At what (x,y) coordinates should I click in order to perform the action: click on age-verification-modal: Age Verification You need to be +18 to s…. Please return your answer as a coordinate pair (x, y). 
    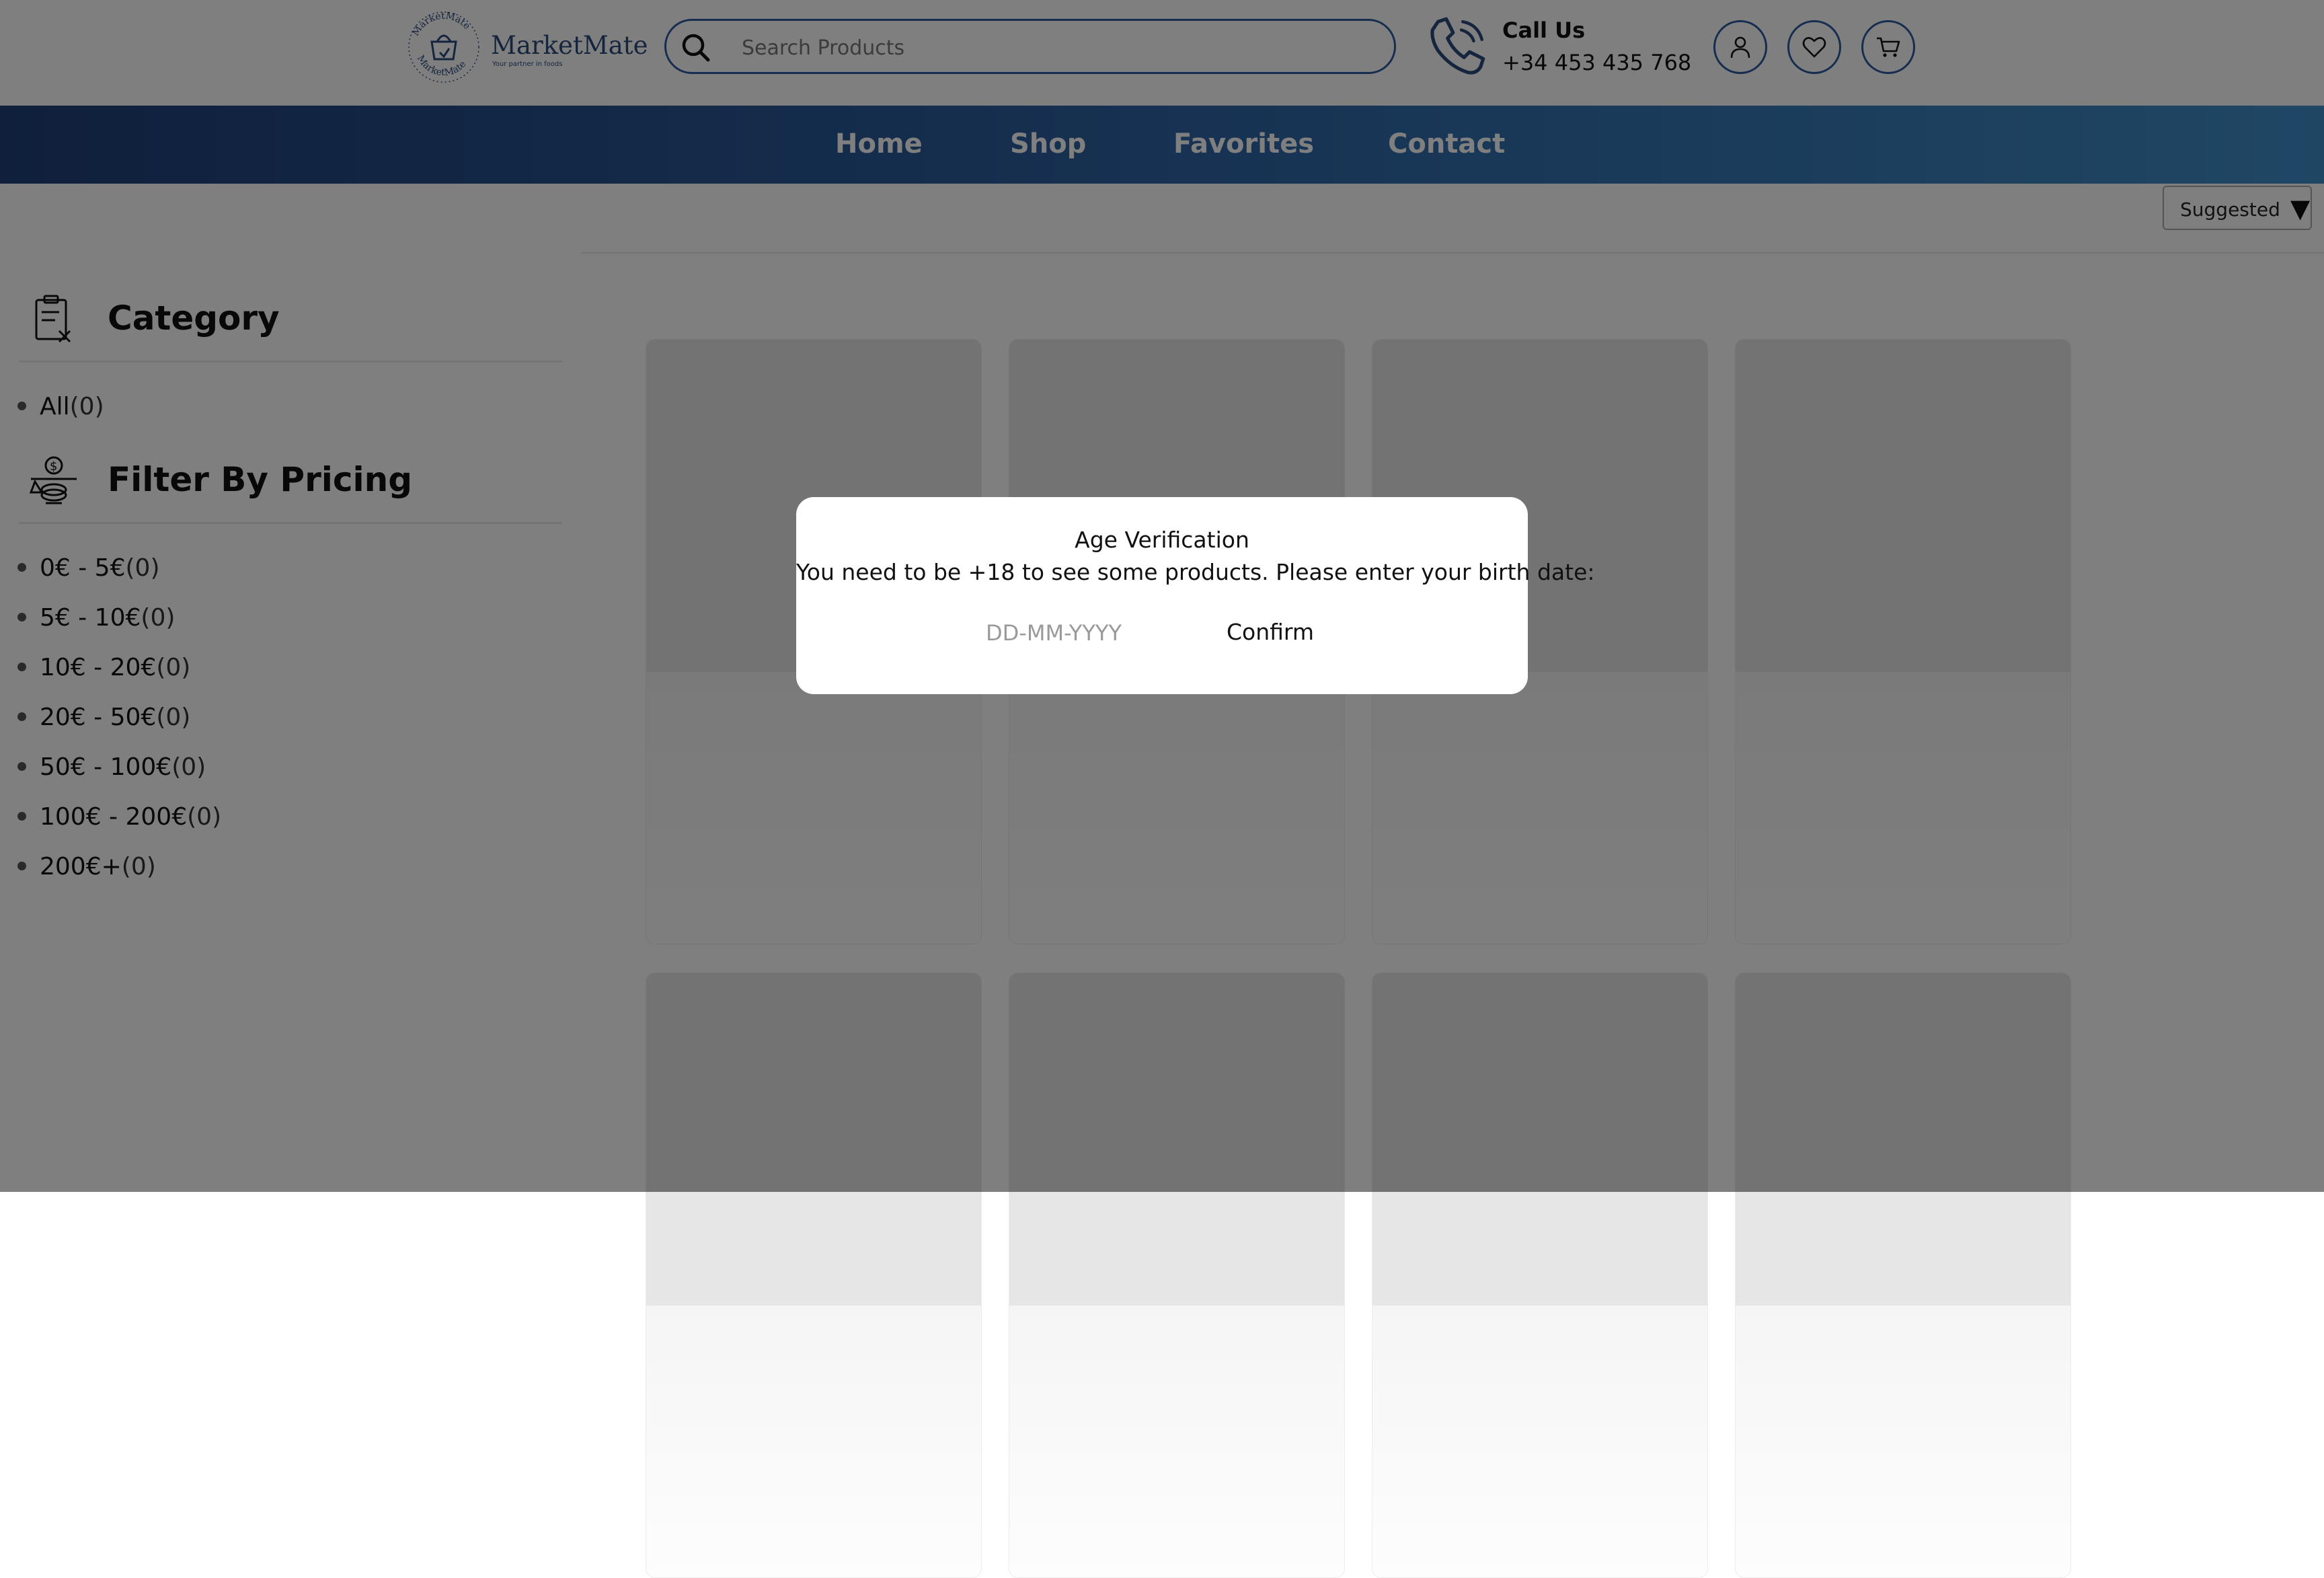
    Looking at the image, I should click on (1195, 595).